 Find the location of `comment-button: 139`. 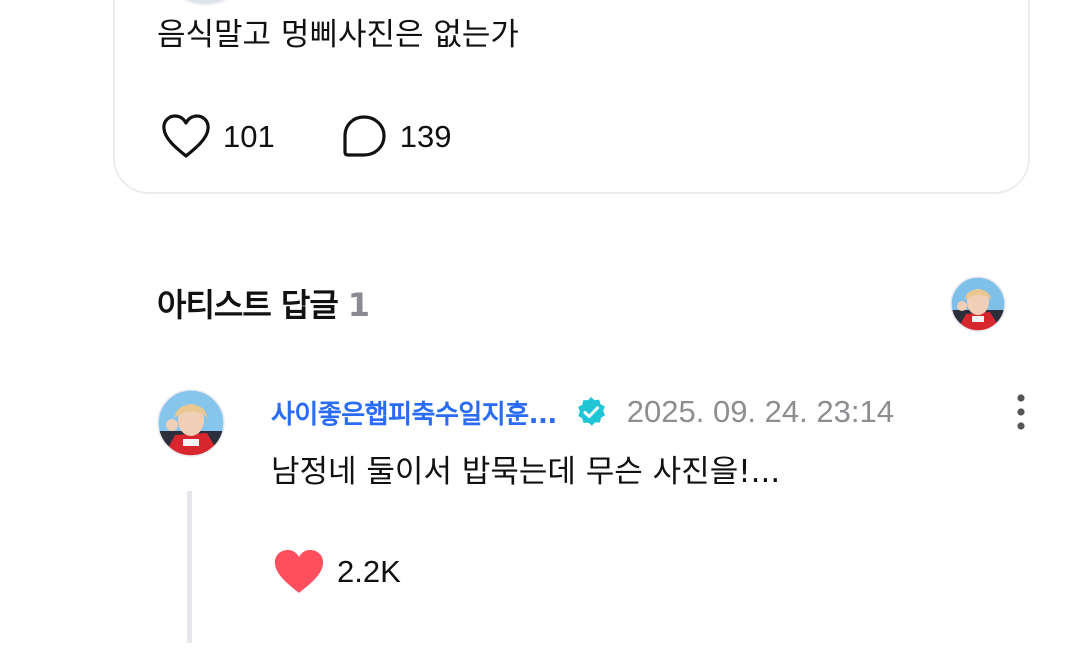

comment-button: 139 is located at coordinates (396, 137).